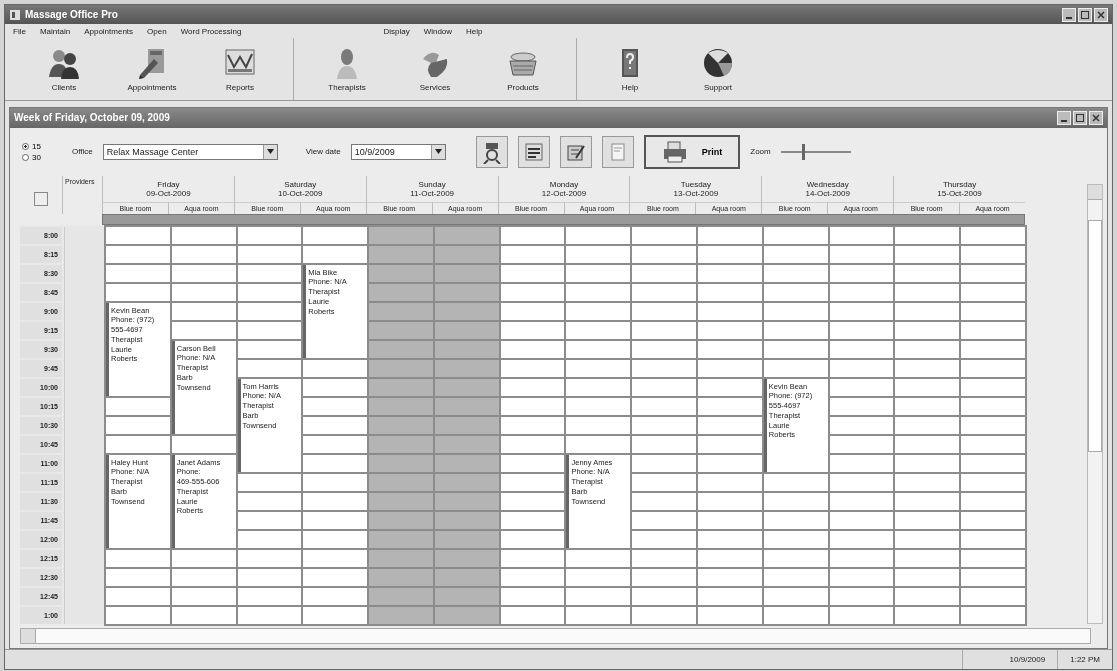  I want to click on toolbar-button: Clients, so click(64, 68).